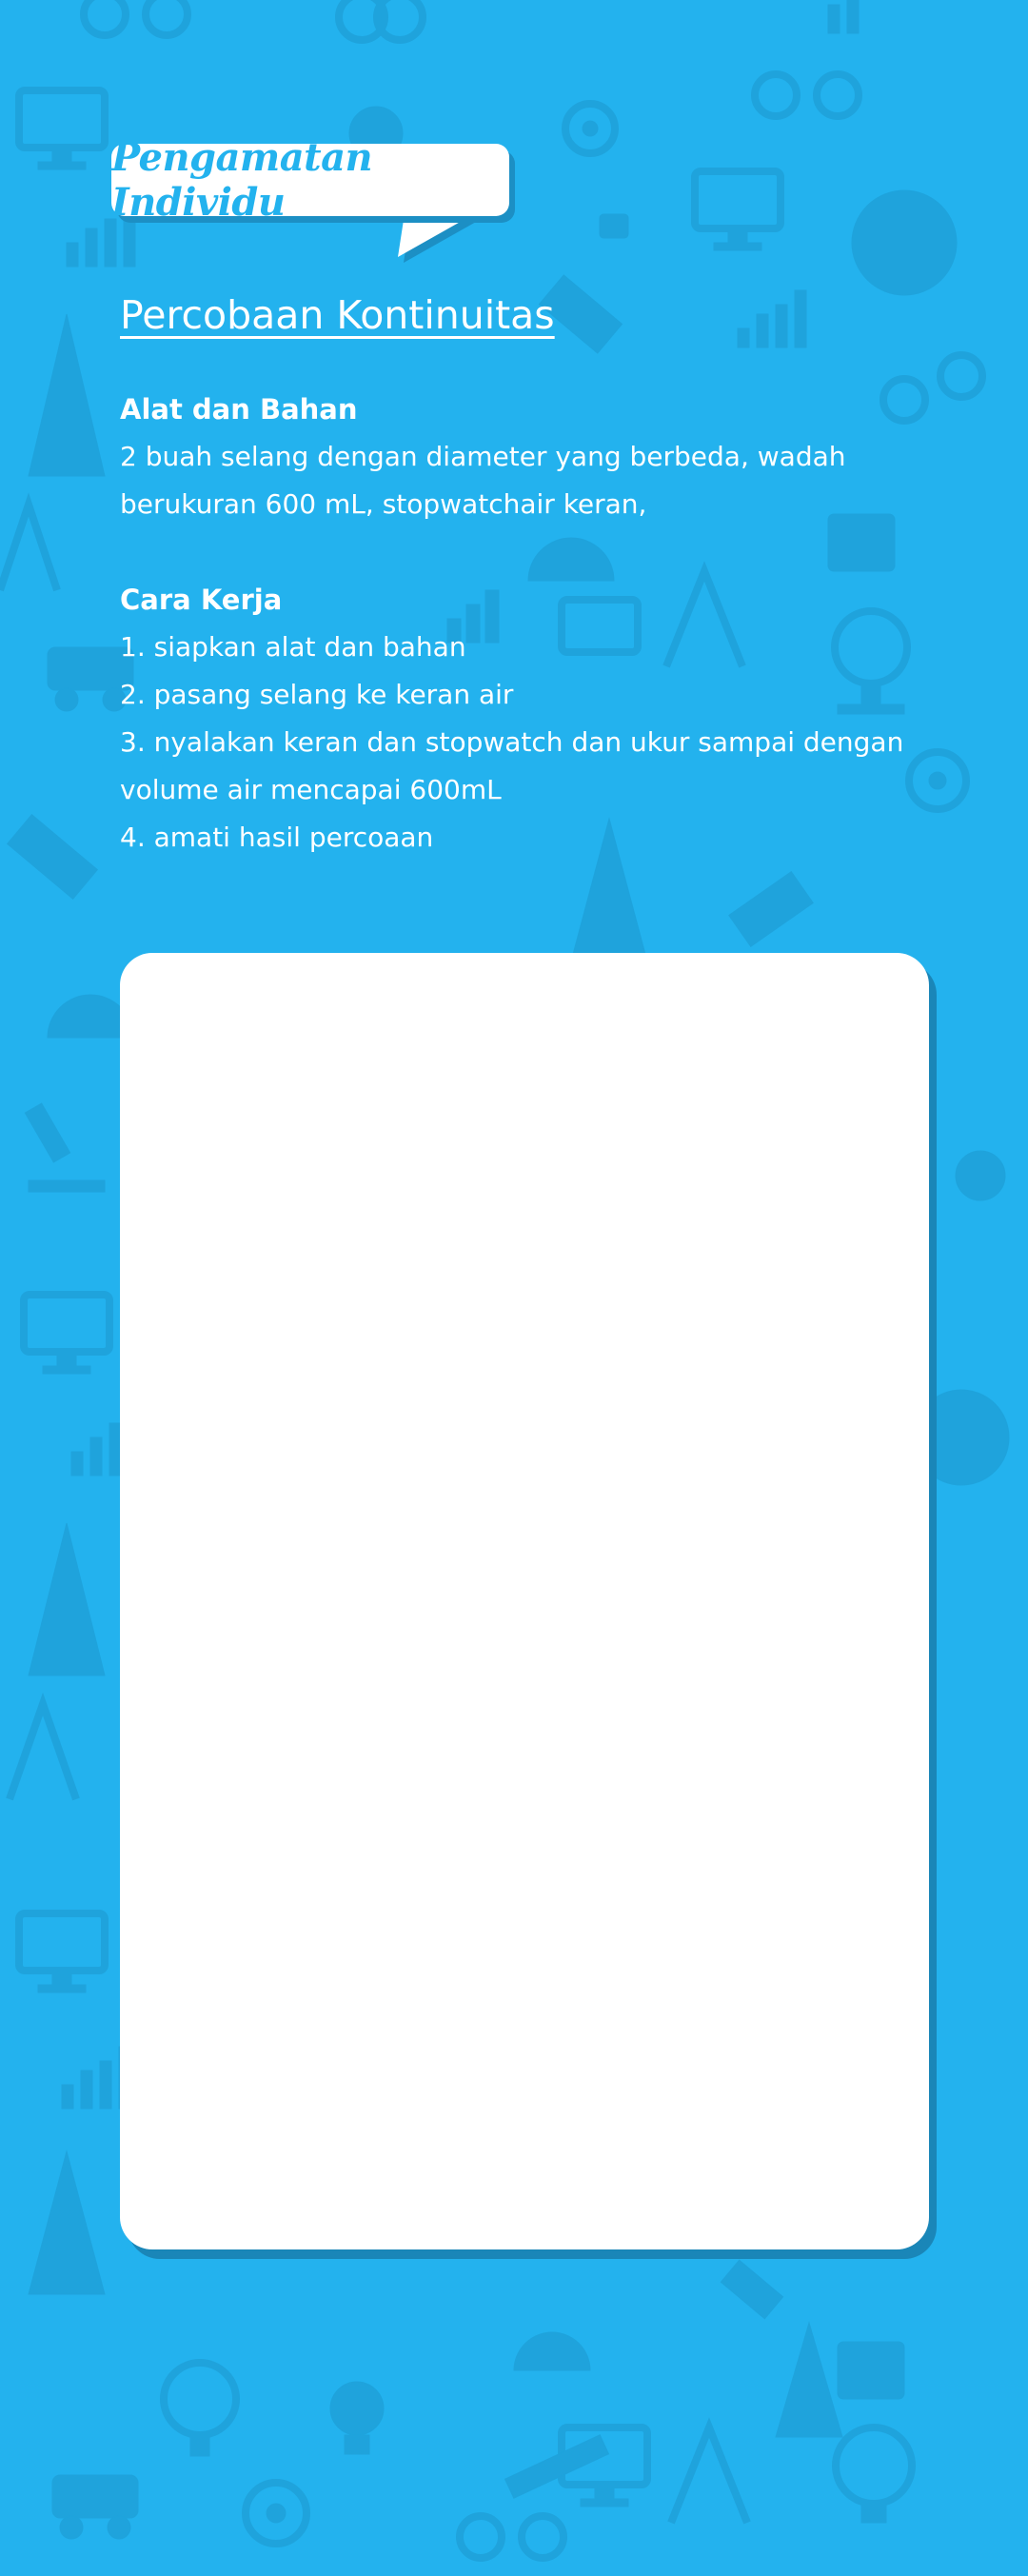 This screenshot has height=2576, width=1028. I want to click on procedure-step: 2. pasang selang ke keran air, so click(317, 694).